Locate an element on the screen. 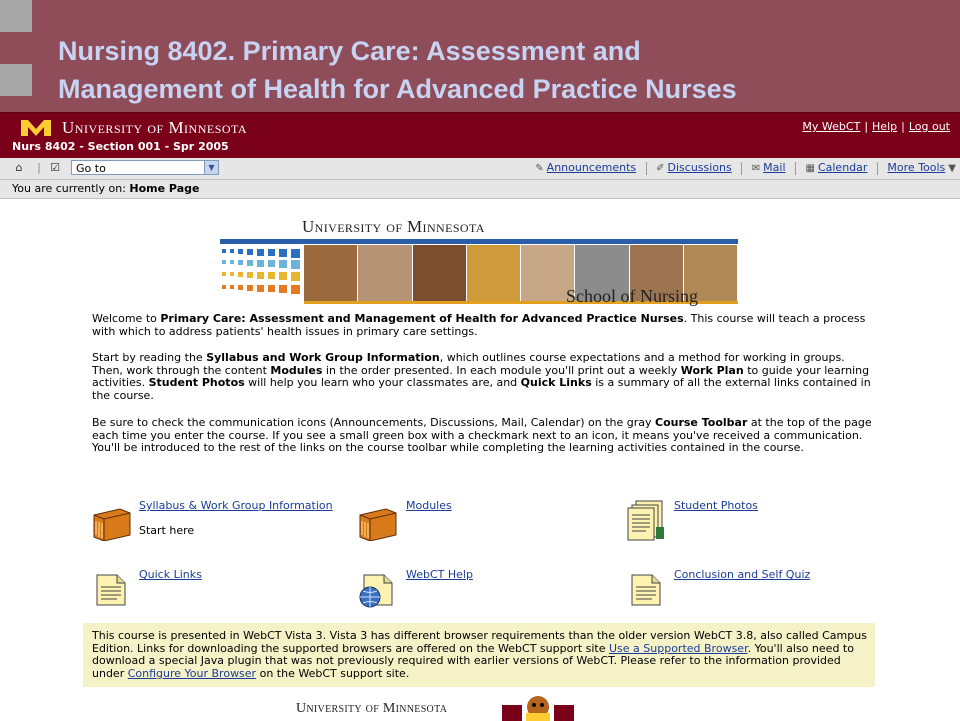  quick-links-link: Quick Links is located at coordinates (170, 574).